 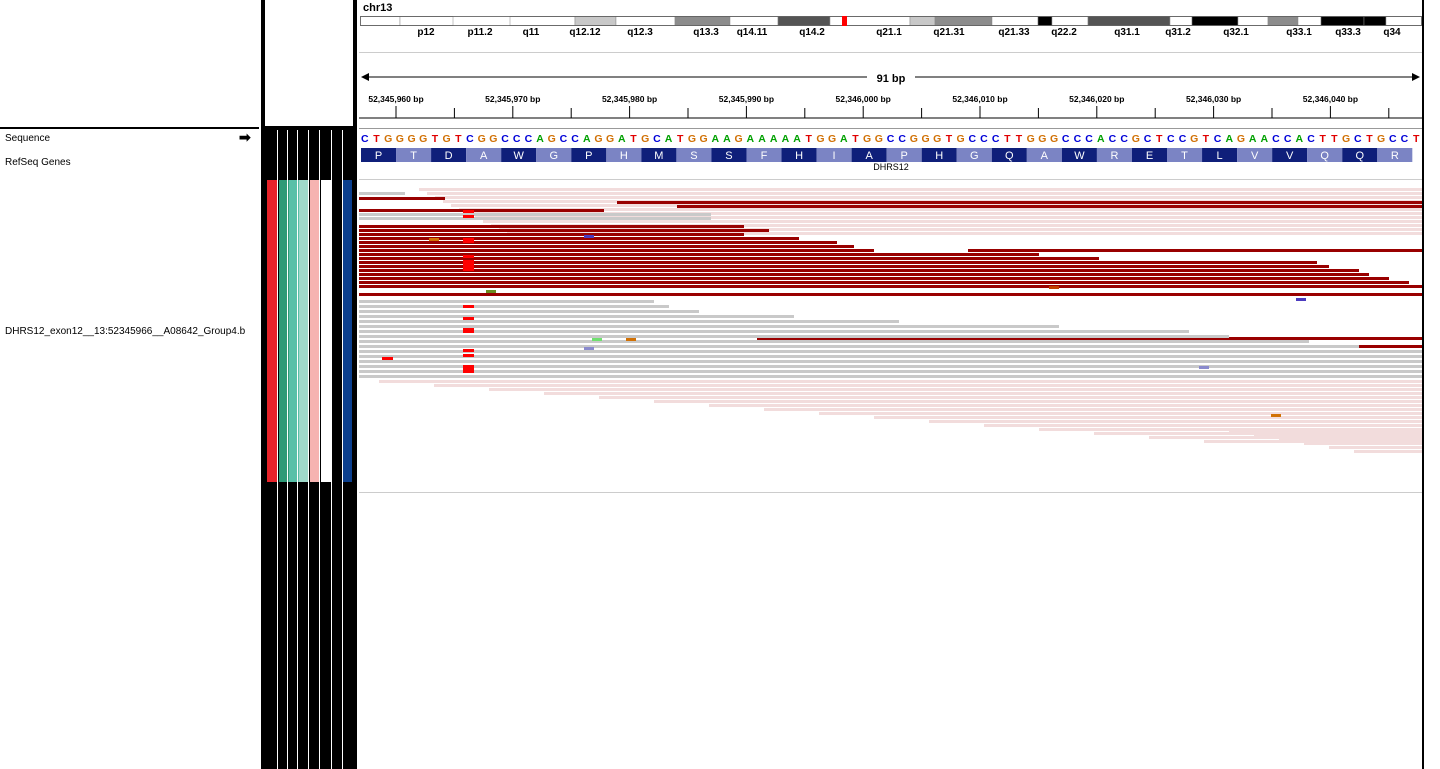 I want to click on tick-label: 52,346,010 bp, so click(x=979, y=99).